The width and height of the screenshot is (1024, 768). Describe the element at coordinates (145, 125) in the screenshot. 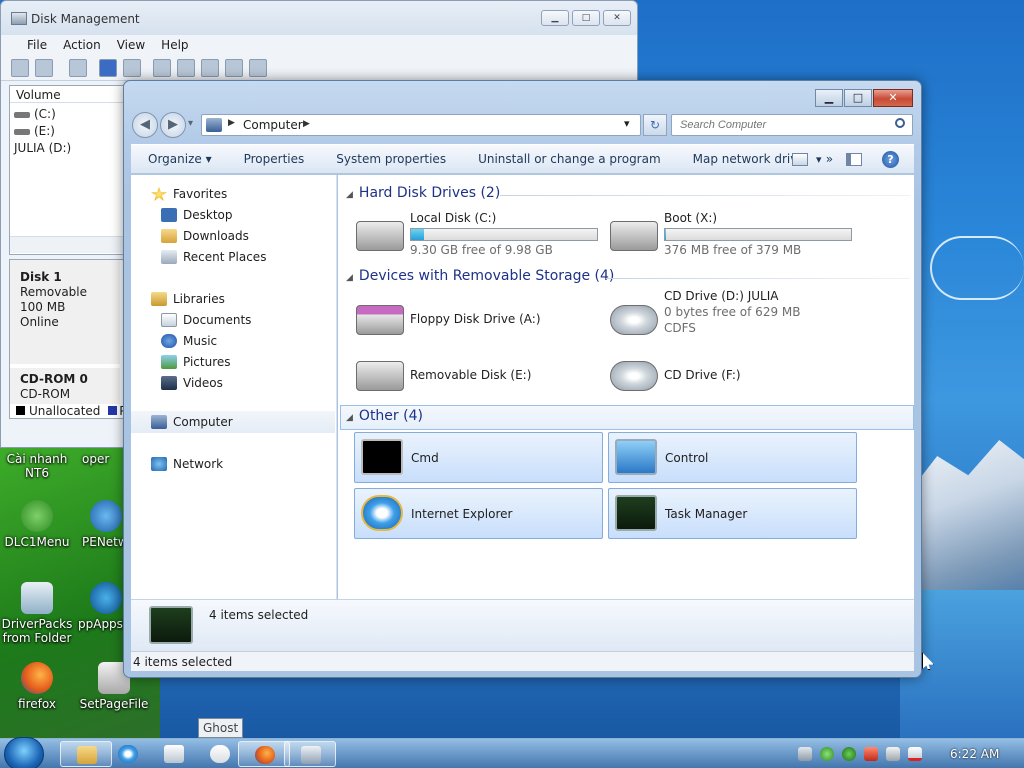

I see `back-button: ◀` at that location.